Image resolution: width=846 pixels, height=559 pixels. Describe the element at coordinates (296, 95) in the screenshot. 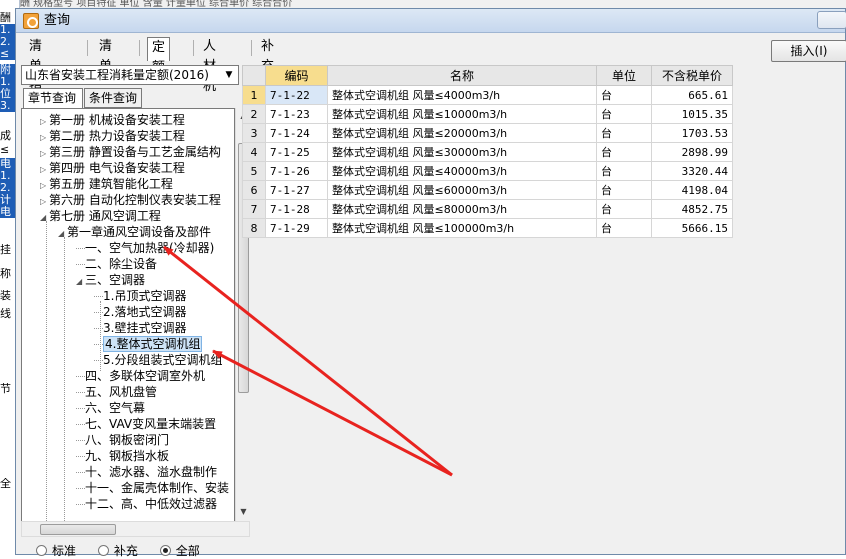

I see `code-cell: 7-1-22` at that location.